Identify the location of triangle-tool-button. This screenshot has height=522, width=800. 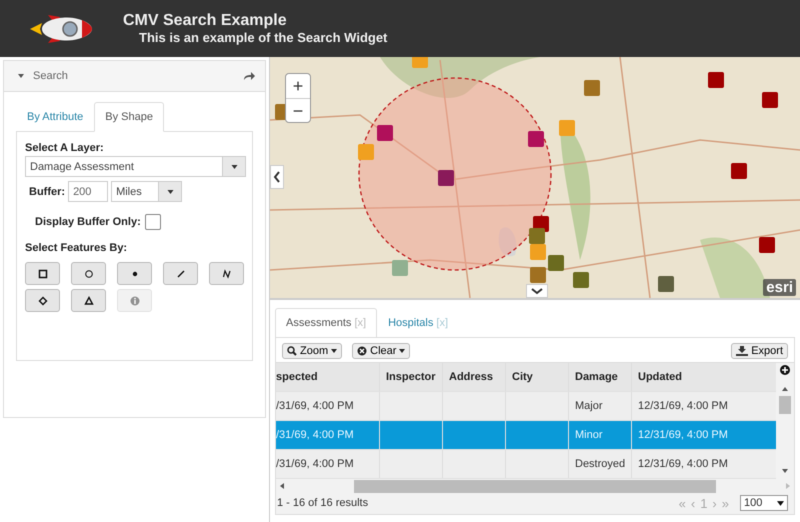
(88, 300).